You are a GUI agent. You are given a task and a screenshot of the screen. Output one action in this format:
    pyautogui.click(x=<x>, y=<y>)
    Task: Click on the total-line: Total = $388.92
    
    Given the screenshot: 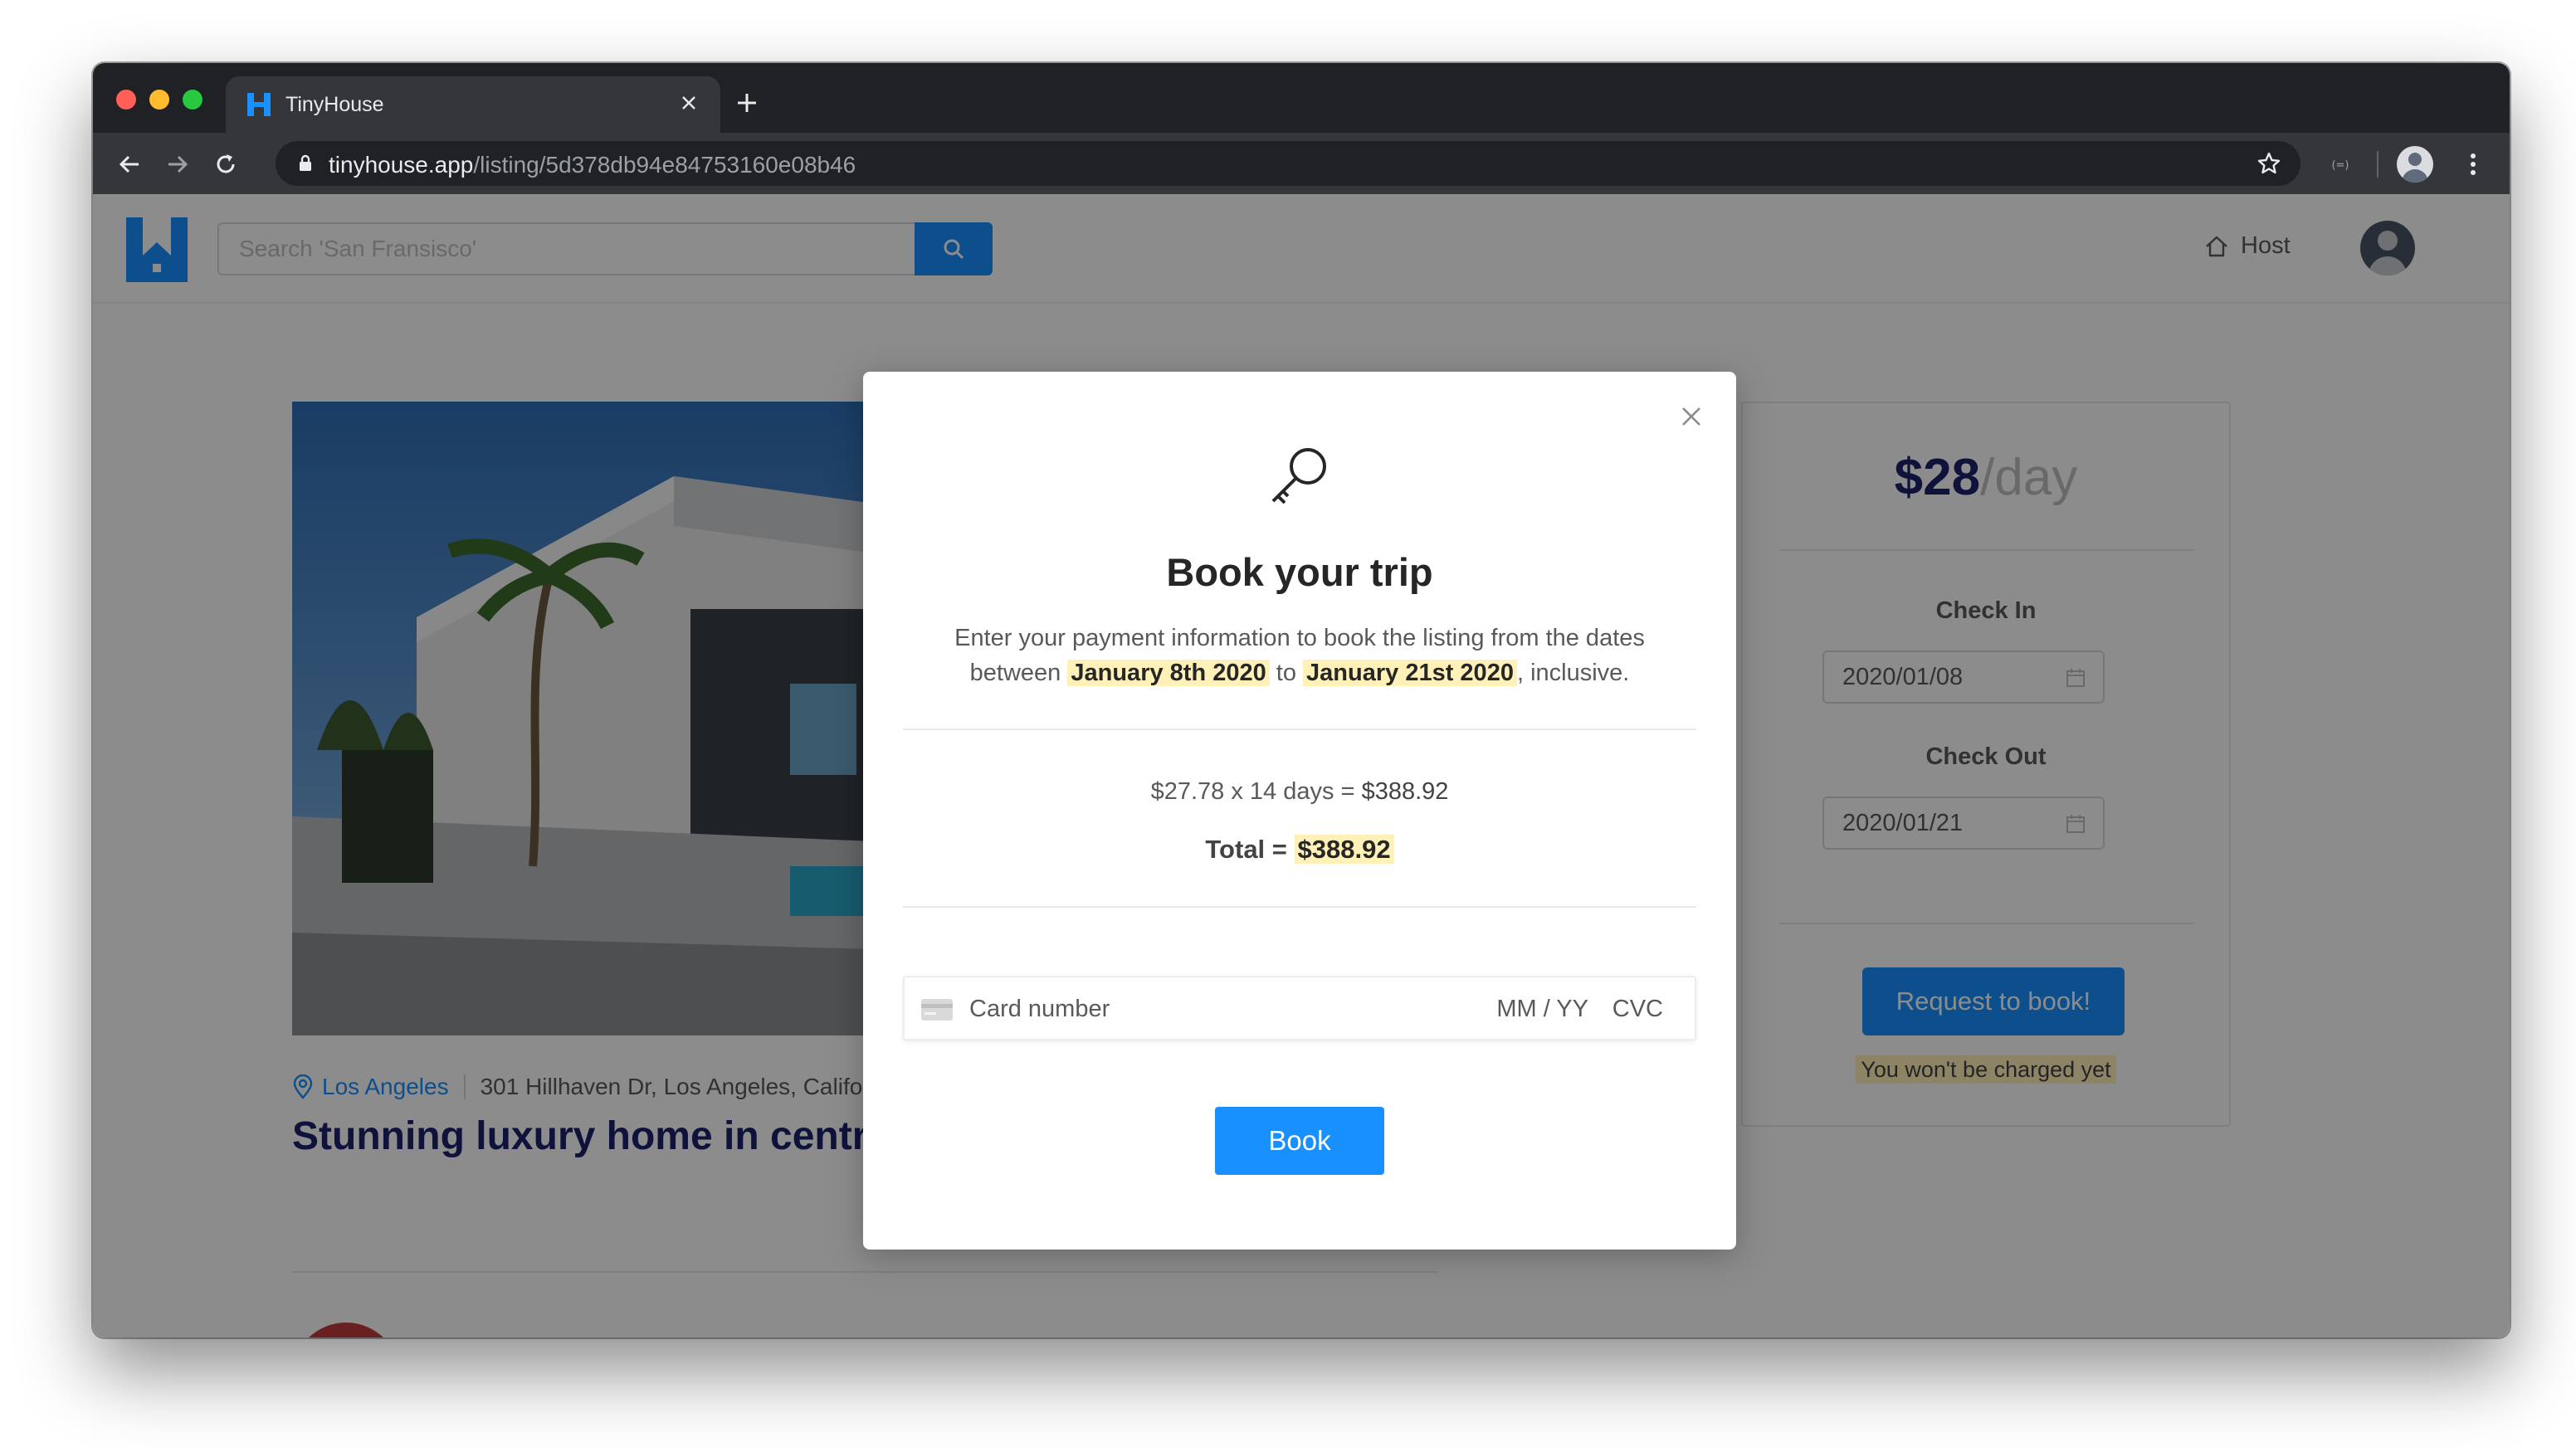 What is the action you would take?
    pyautogui.click(x=1299, y=850)
    